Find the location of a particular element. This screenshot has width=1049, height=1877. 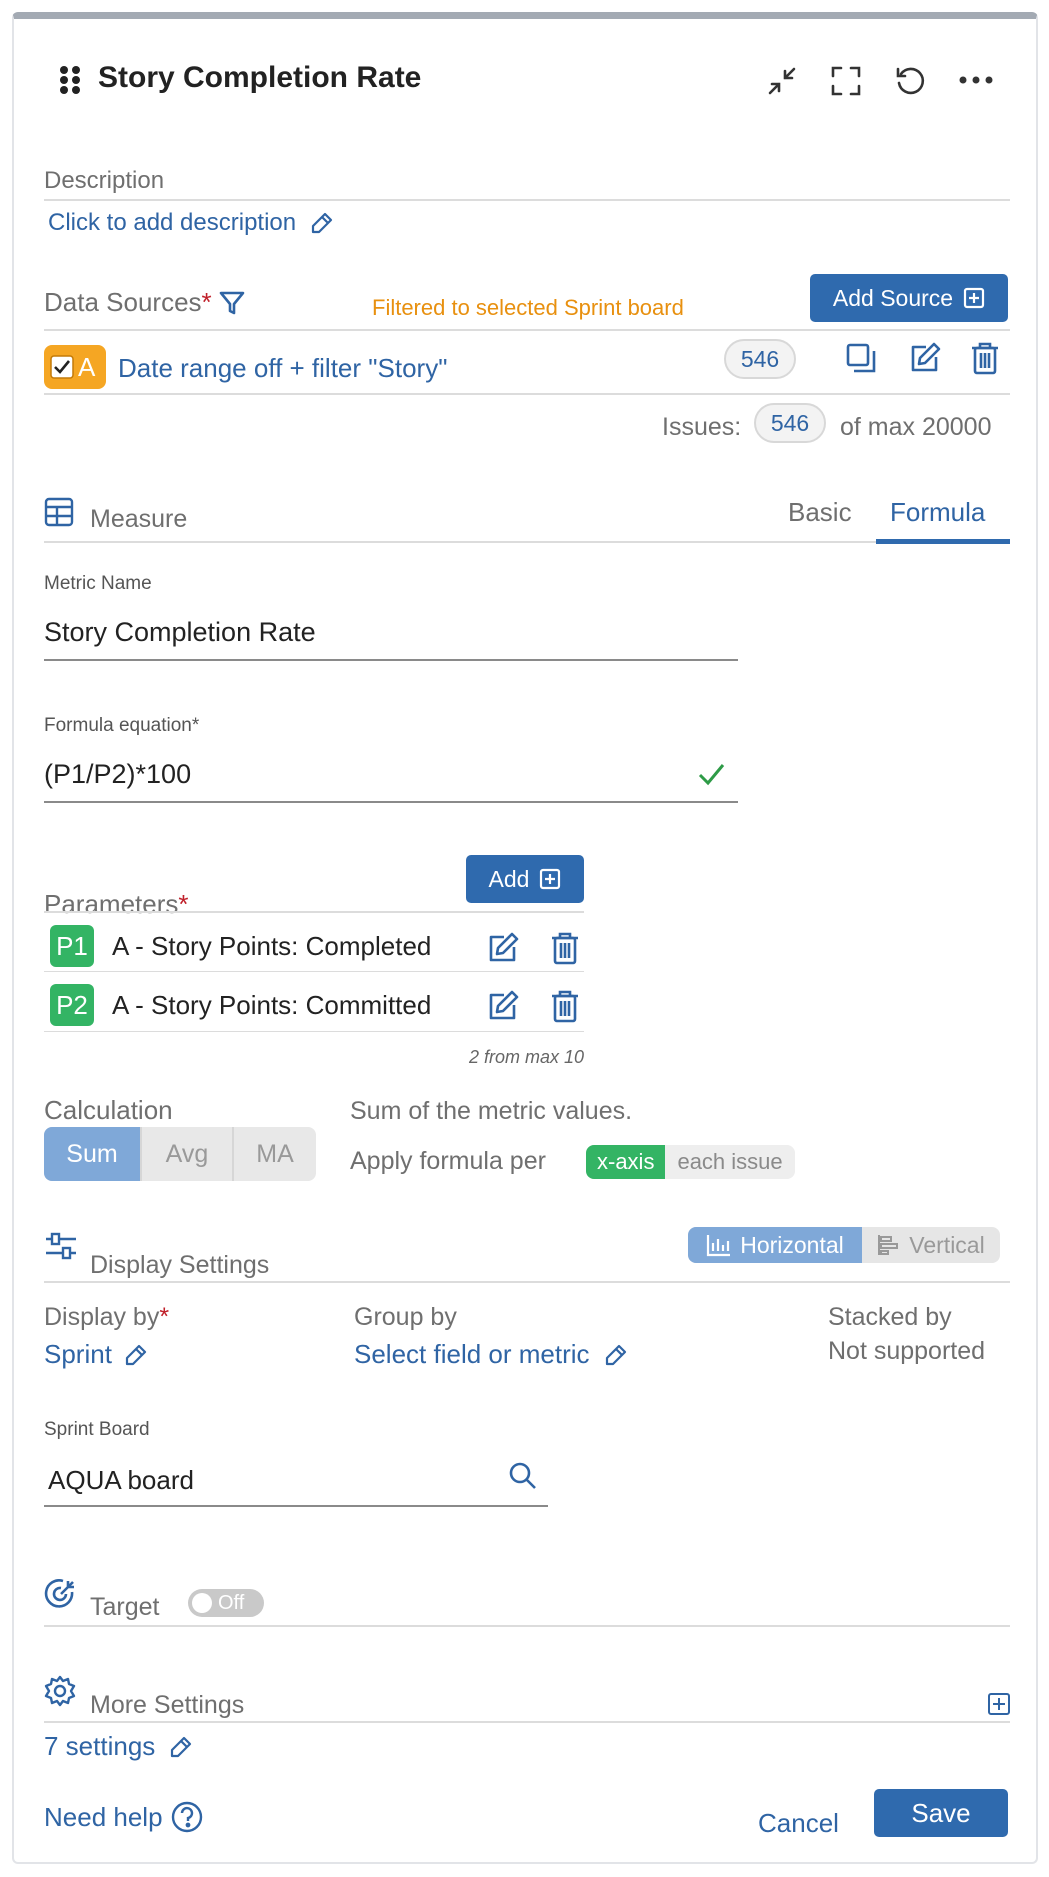

drag-handle-icon is located at coordinates (70, 80).